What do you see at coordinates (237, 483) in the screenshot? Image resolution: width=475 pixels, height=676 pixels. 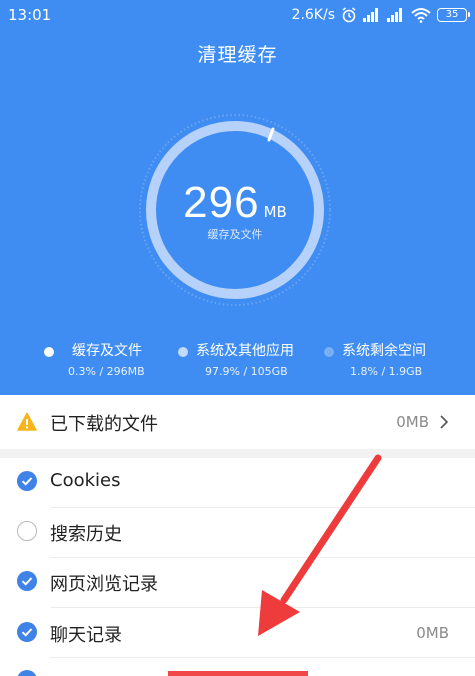 I see `list-item-cookies: Cookies` at bounding box center [237, 483].